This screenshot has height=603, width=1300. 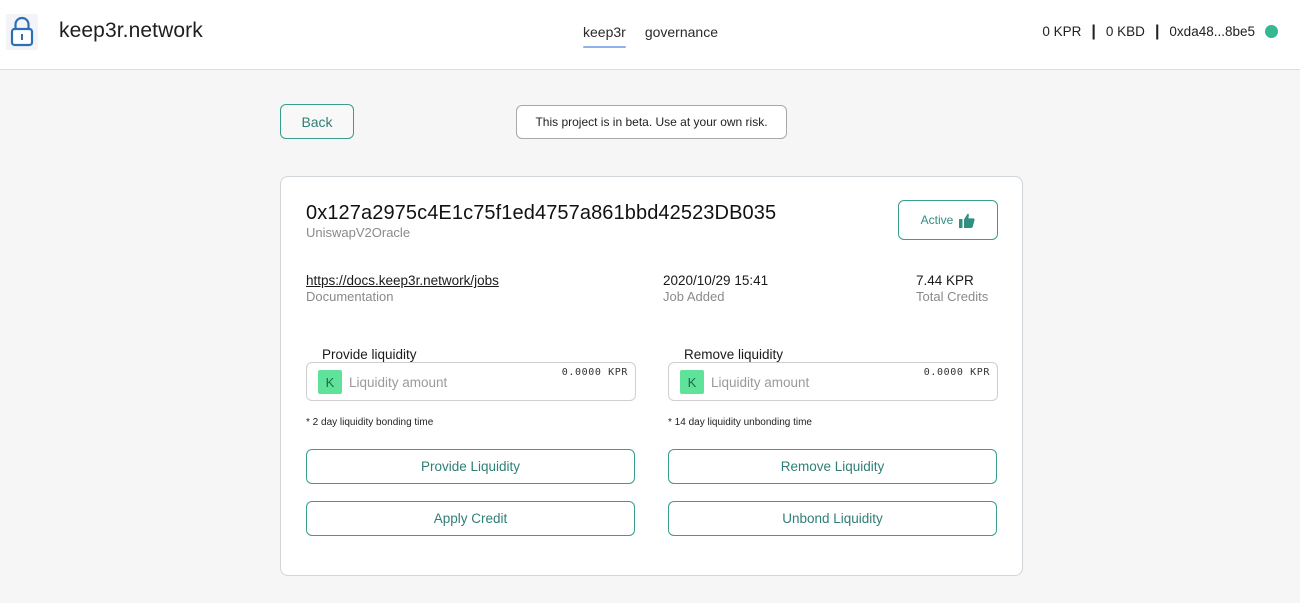 I want to click on remove-liquidity-field: K 0.0000 KPR, so click(x=833, y=381).